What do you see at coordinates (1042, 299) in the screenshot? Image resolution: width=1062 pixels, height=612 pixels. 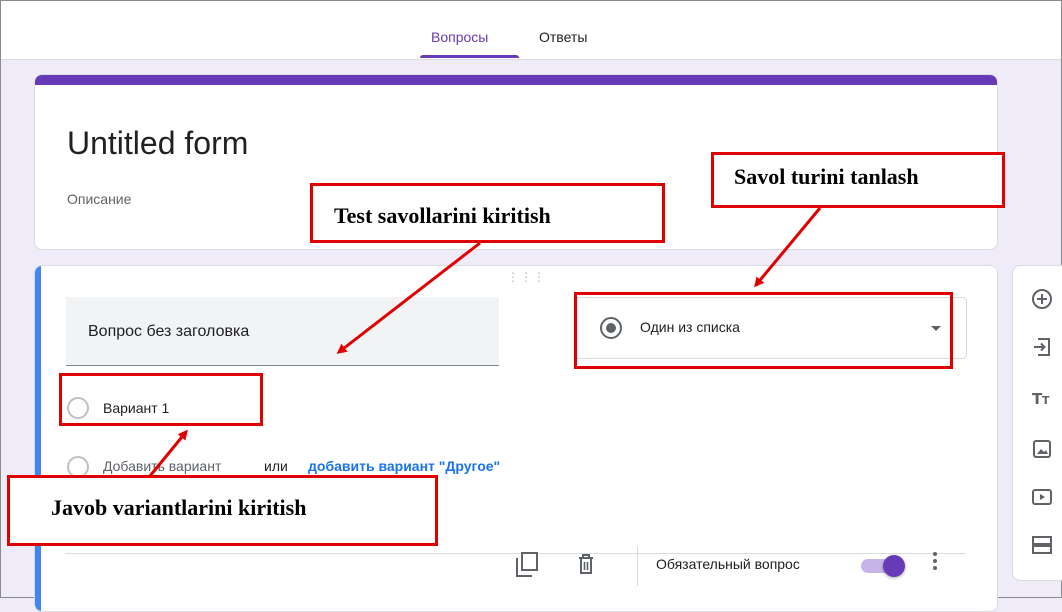 I see `add-question-icon` at bounding box center [1042, 299].